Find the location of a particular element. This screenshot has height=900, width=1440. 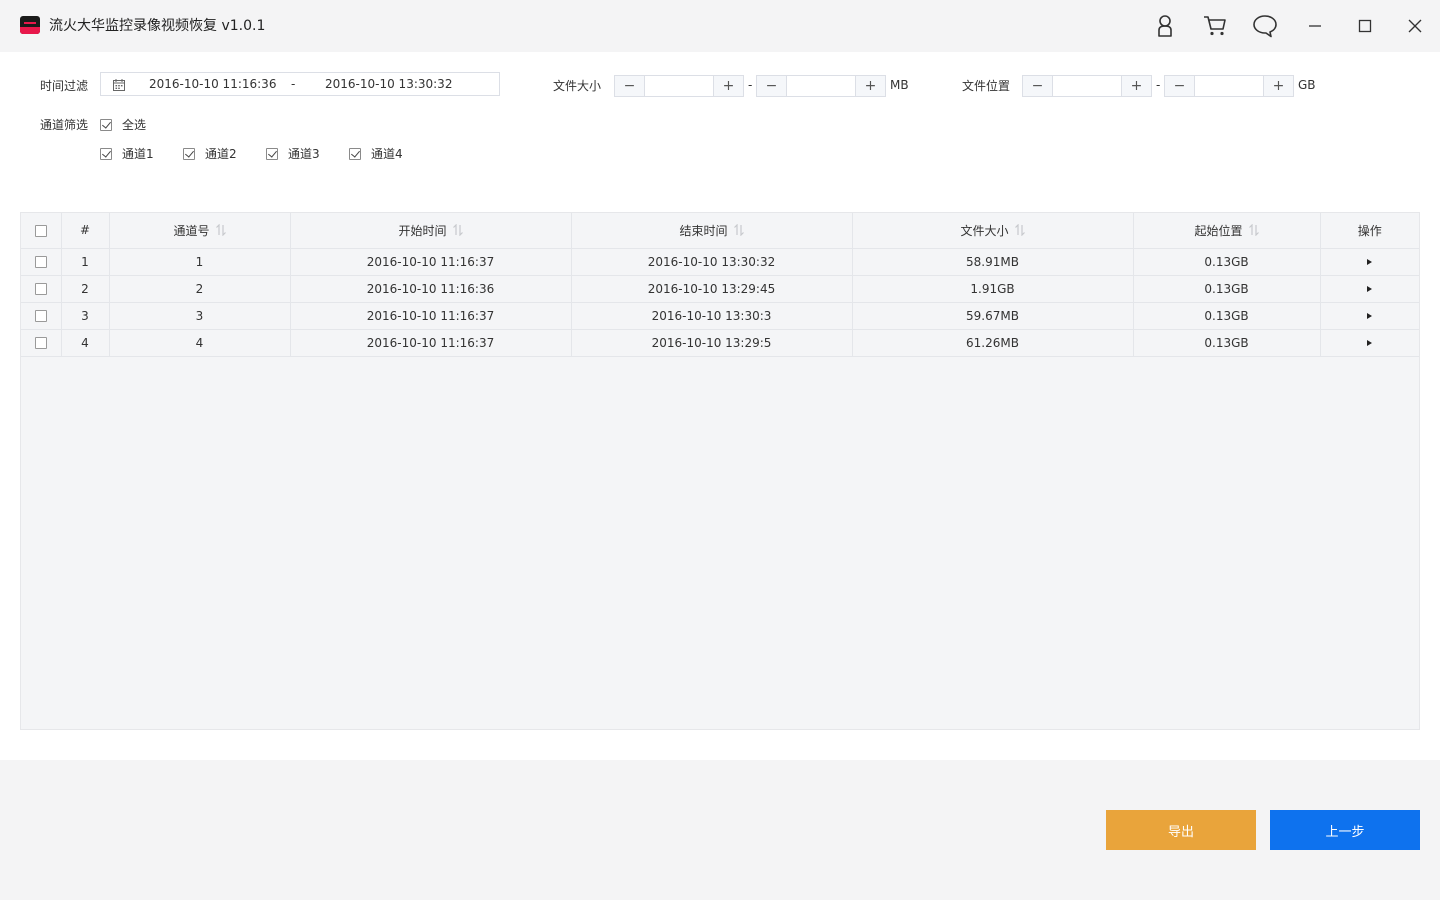

file-size-unit: MB is located at coordinates (899, 85).